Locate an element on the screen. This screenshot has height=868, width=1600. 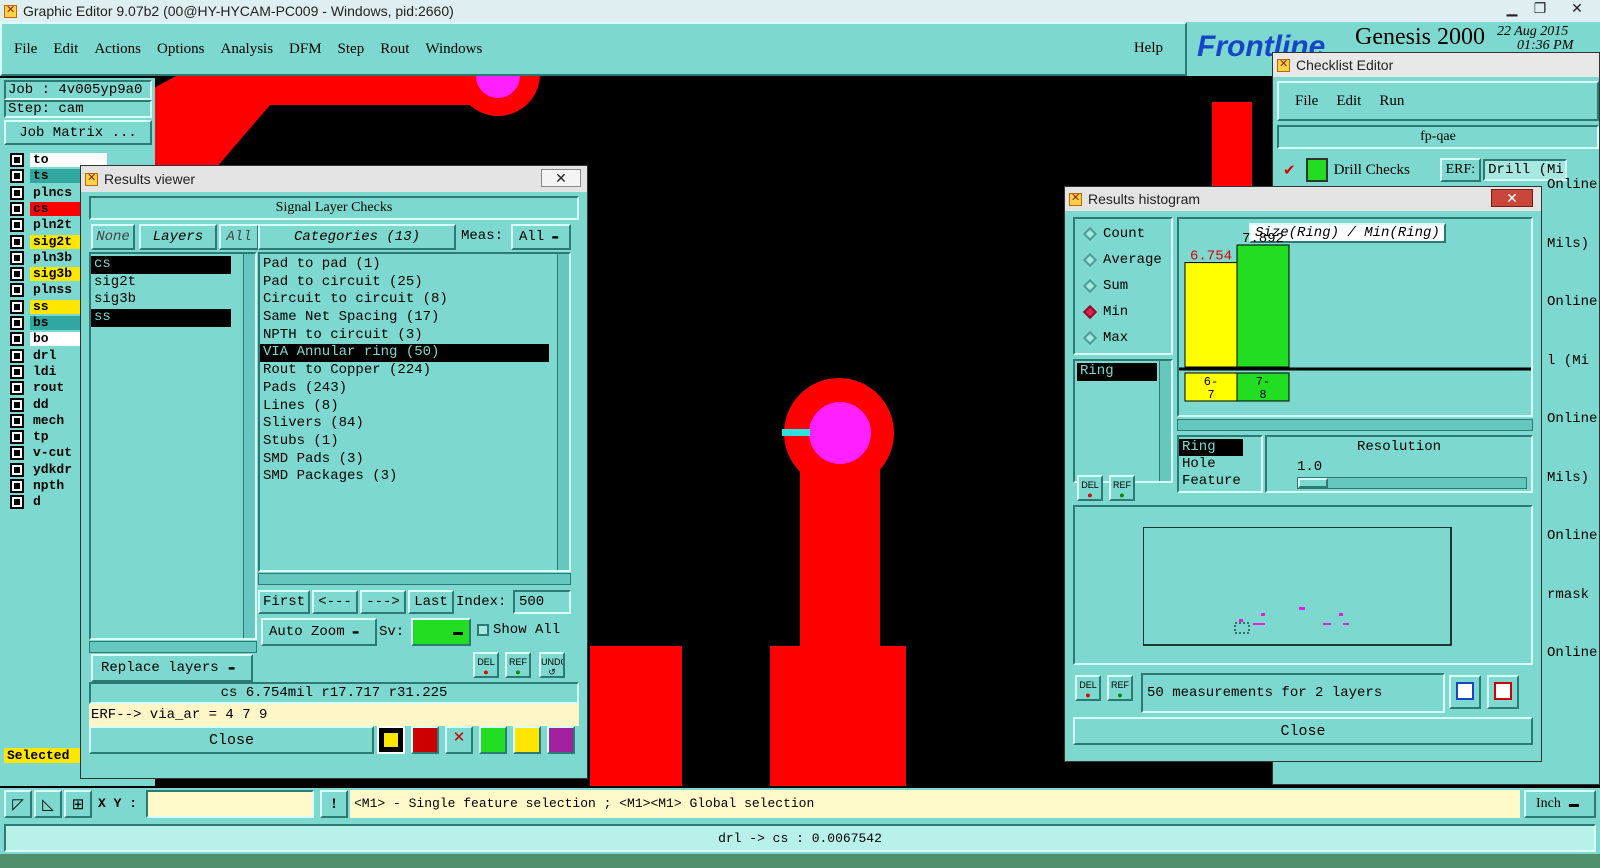
category-item: Stubs (1) is located at coordinates (404, 442).